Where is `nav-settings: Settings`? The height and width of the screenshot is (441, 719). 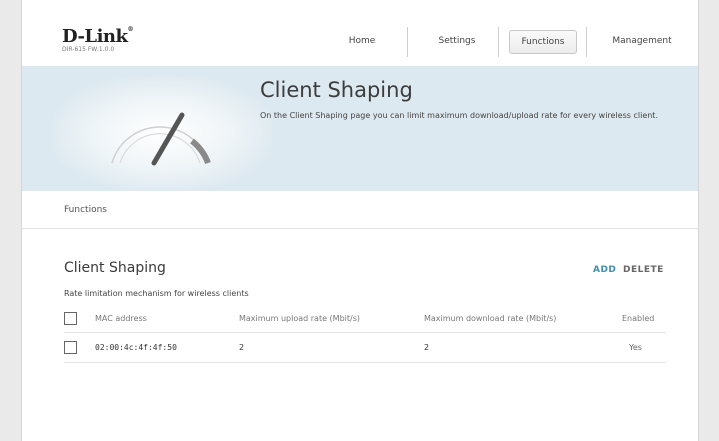
nav-settings: Settings is located at coordinates (457, 41).